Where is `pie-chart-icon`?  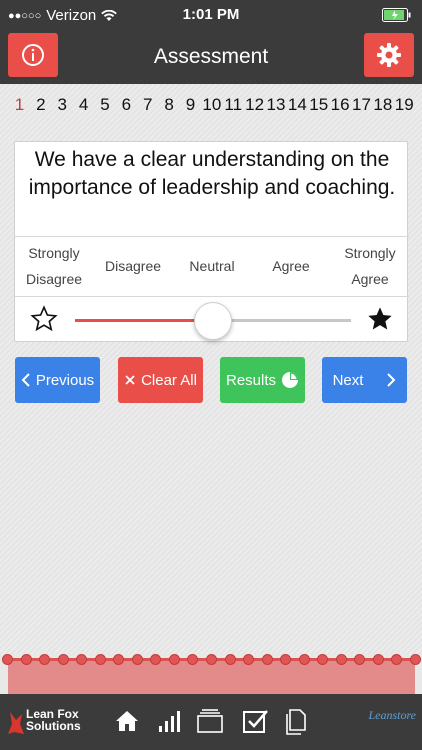 pie-chart-icon is located at coordinates (290, 380).